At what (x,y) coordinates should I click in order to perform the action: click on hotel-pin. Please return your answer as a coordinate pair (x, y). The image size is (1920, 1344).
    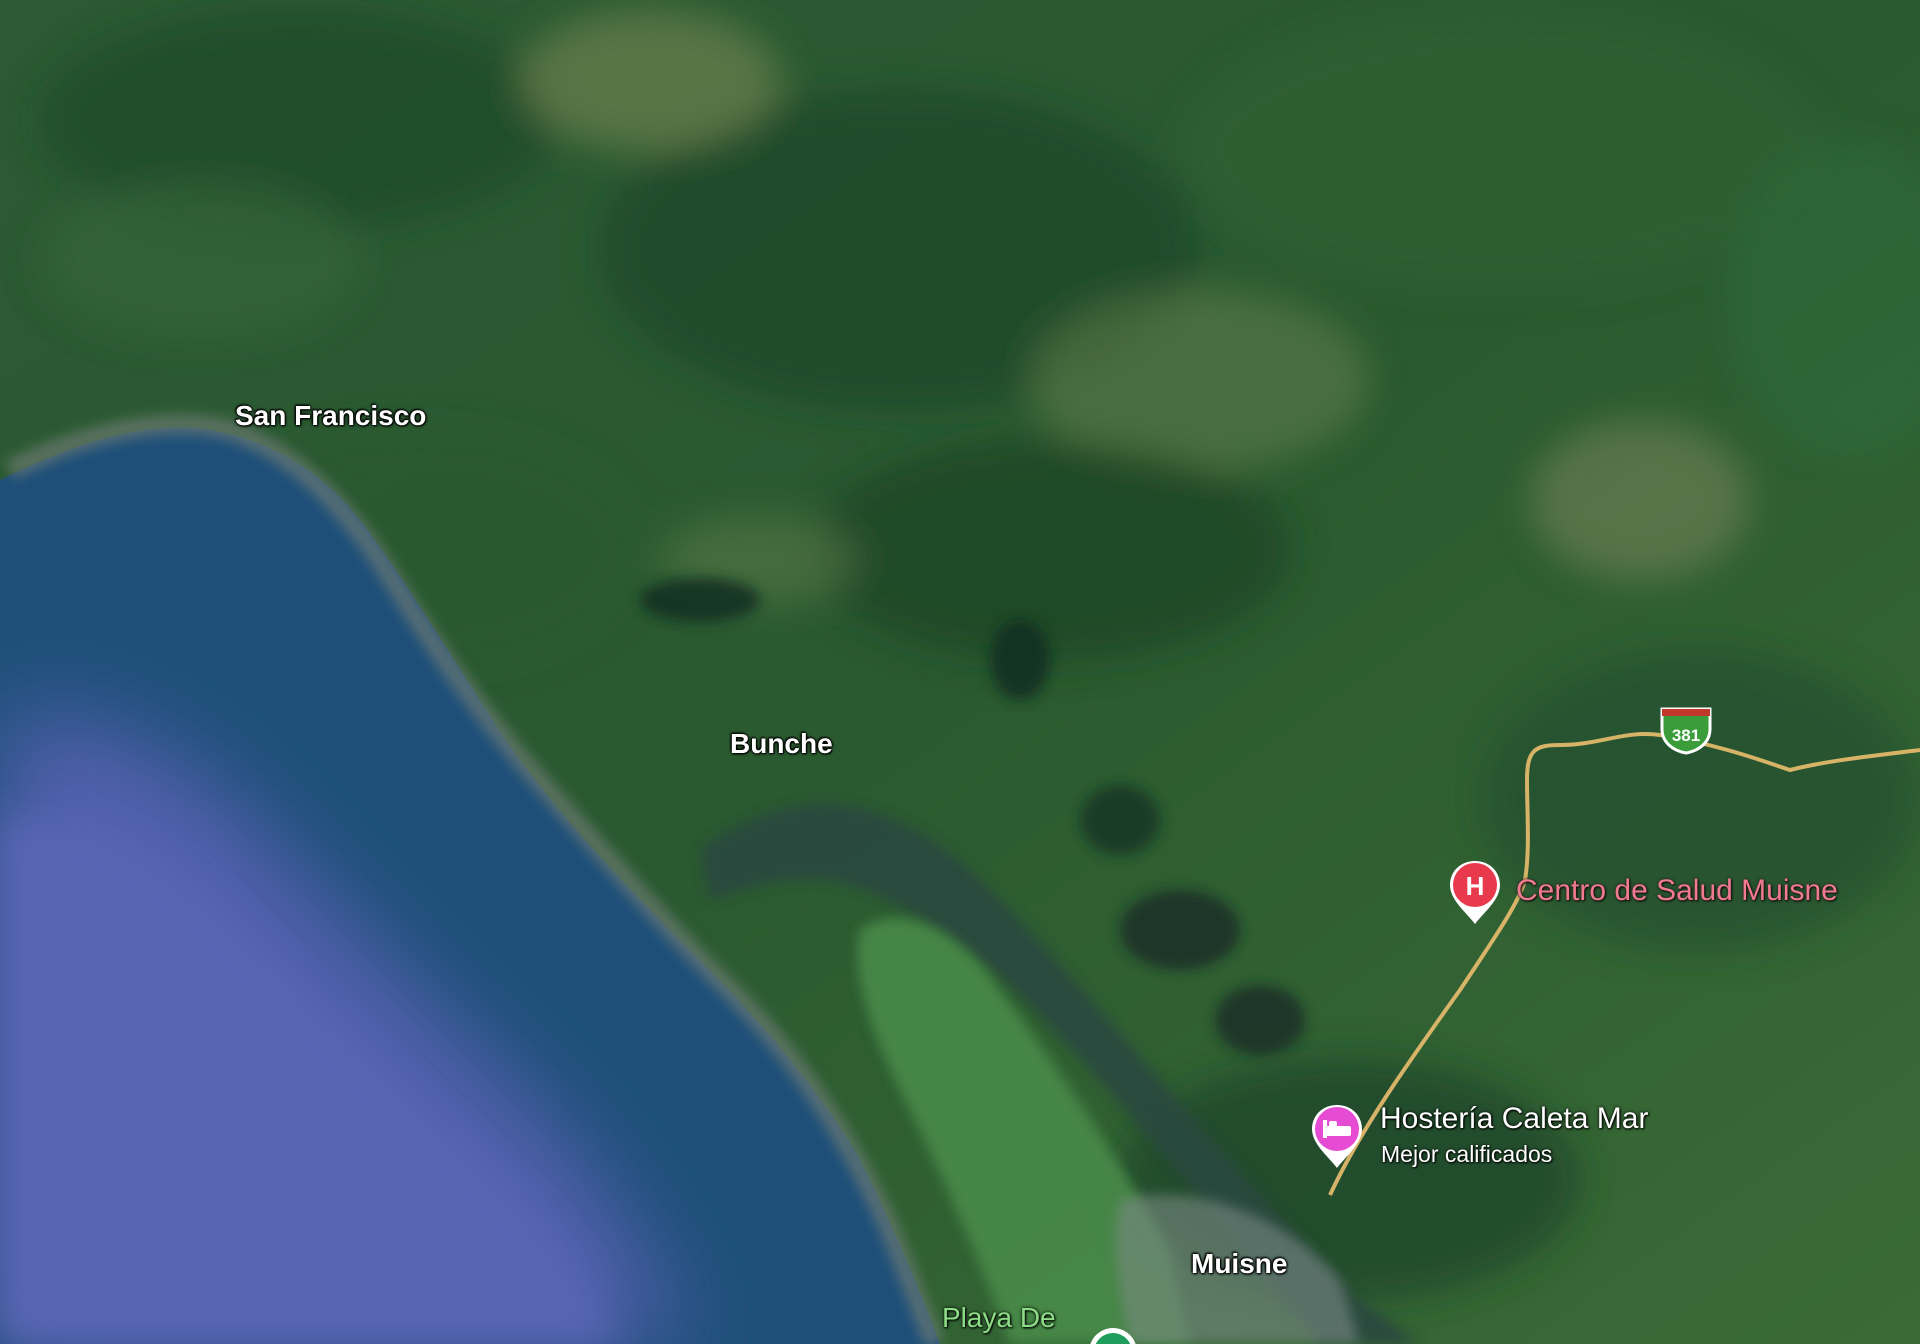
    Looking at the image, I should click on (1337, 1136).